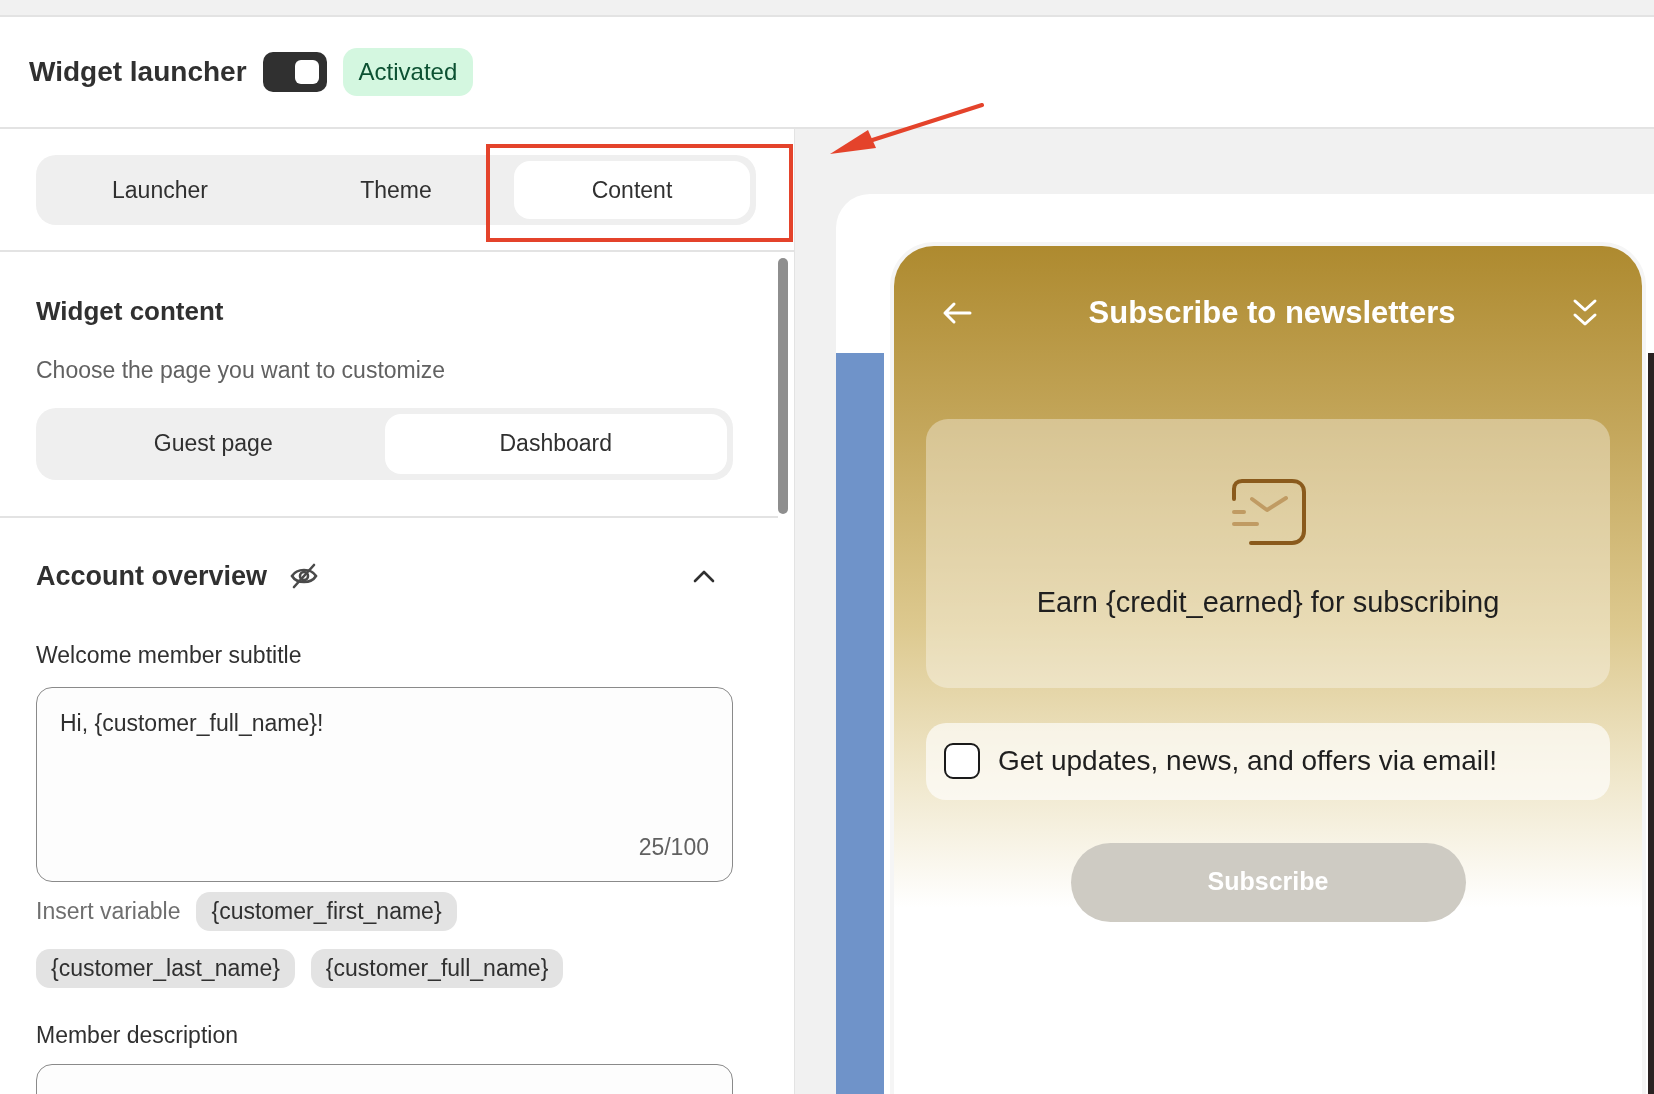 The width and height of the screenshot is (1654, 1094). Describe the element at coordinates (396, 190) in the screenshot. I see `tab: Theme` at that location.